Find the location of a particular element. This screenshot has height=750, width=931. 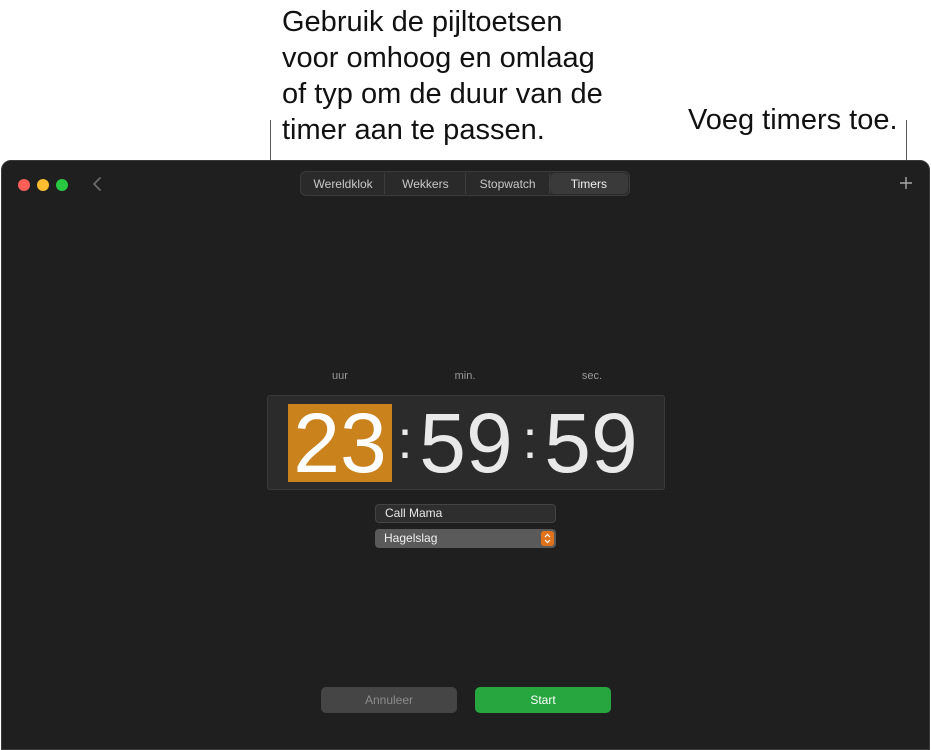

minutes-field: 59 is located at coordinates (466, 443).